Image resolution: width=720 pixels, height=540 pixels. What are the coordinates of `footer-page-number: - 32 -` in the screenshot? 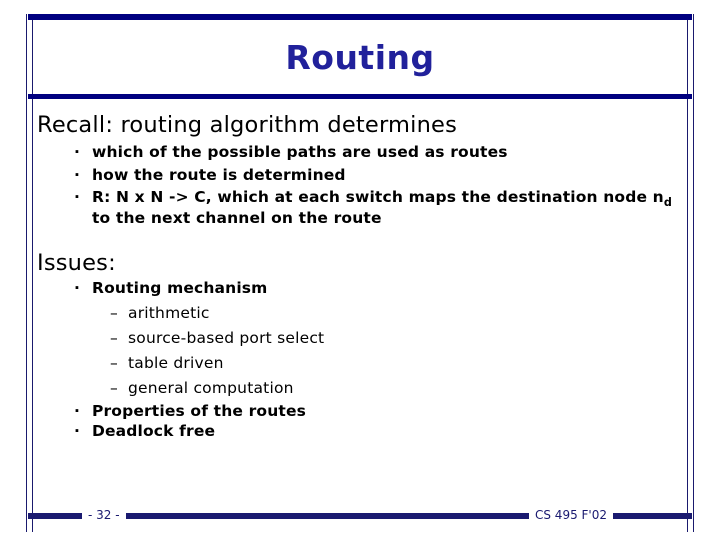 It's located at (104, 515).